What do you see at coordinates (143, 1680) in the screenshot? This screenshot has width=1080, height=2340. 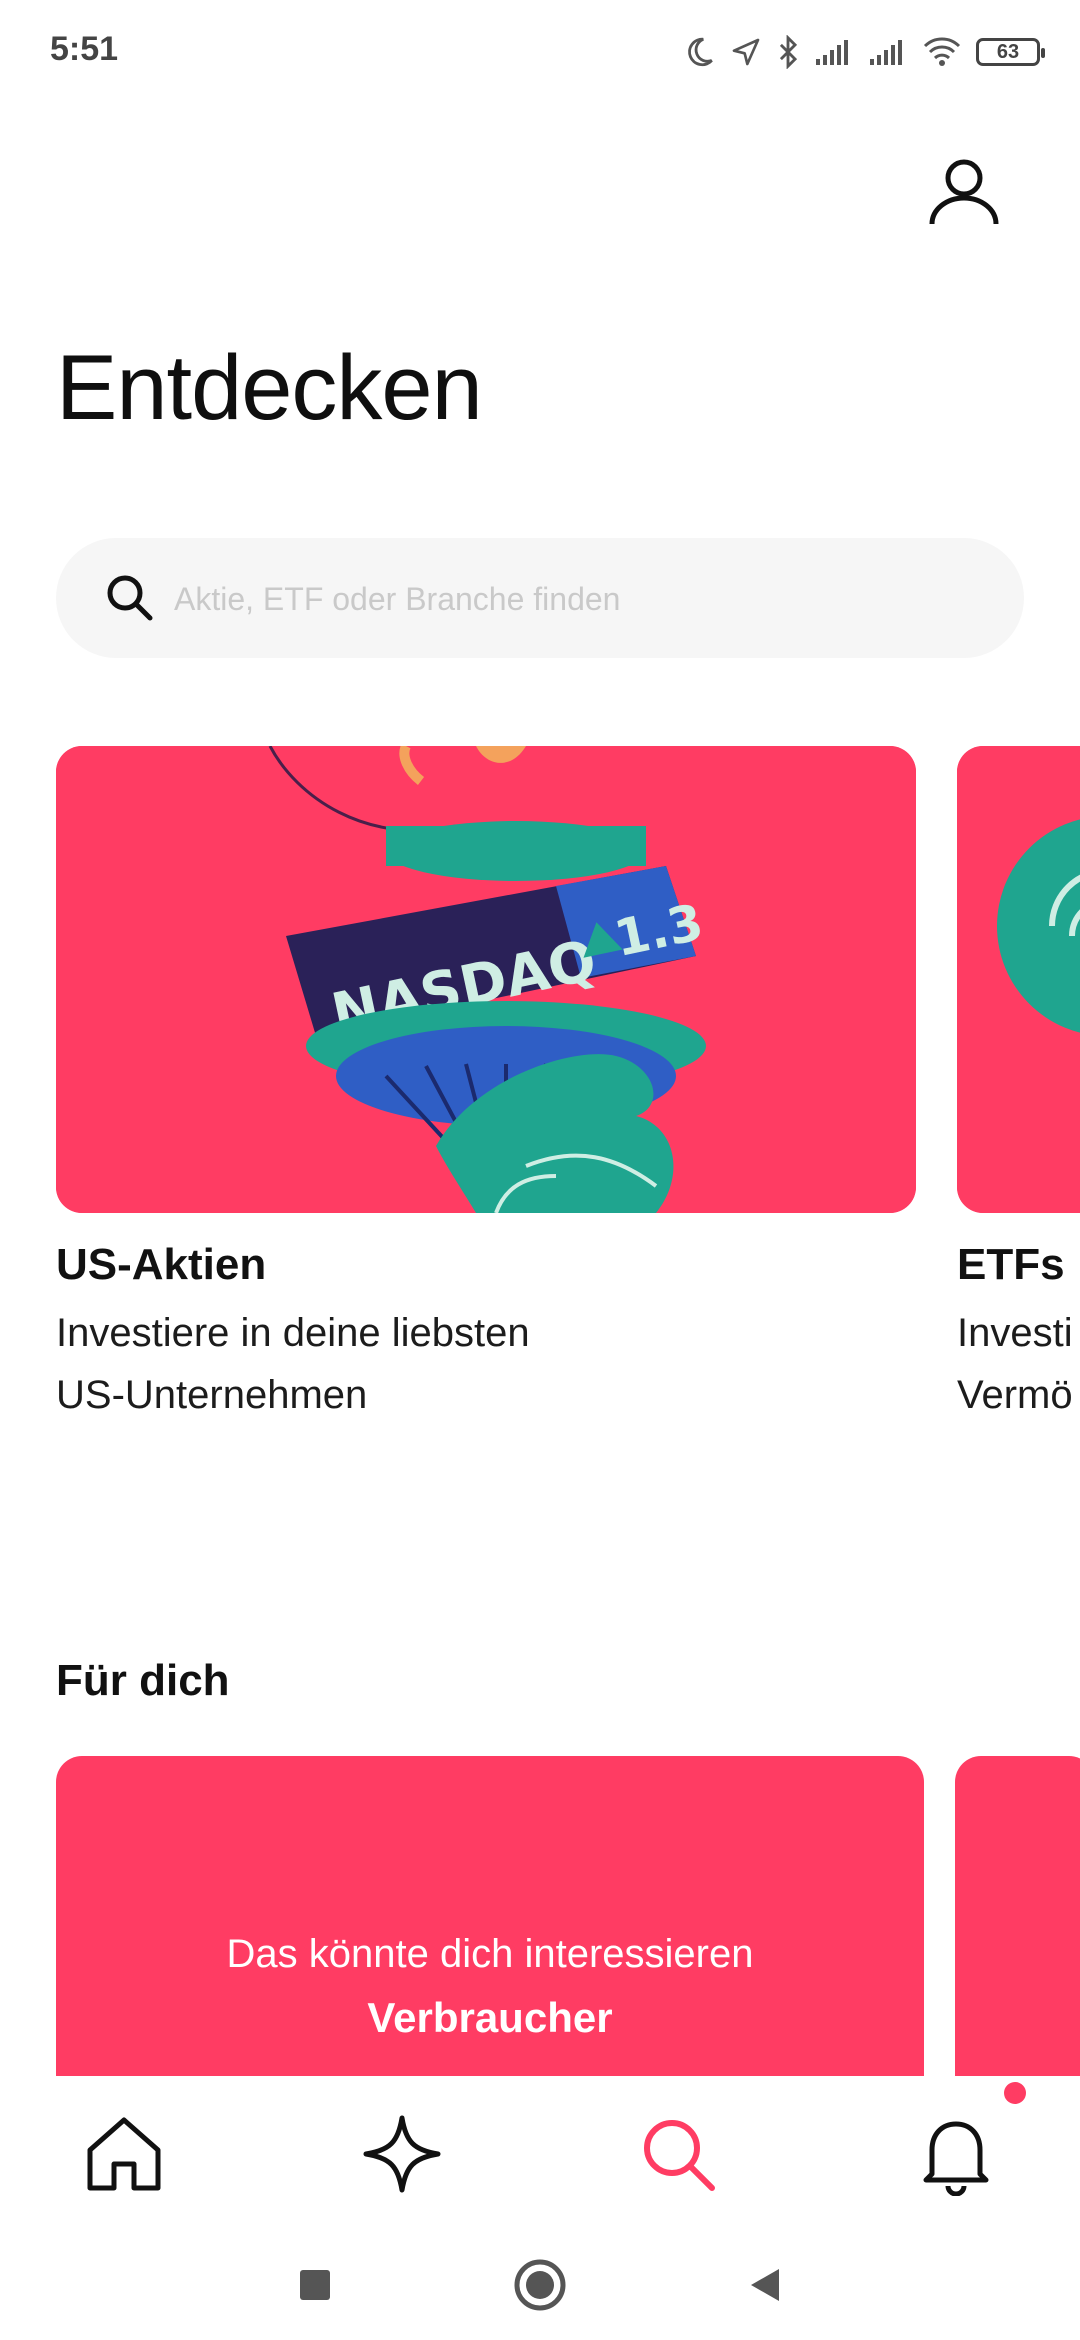 I see `section-title-for-you: Für dich` at bounding box center [143, 1680].